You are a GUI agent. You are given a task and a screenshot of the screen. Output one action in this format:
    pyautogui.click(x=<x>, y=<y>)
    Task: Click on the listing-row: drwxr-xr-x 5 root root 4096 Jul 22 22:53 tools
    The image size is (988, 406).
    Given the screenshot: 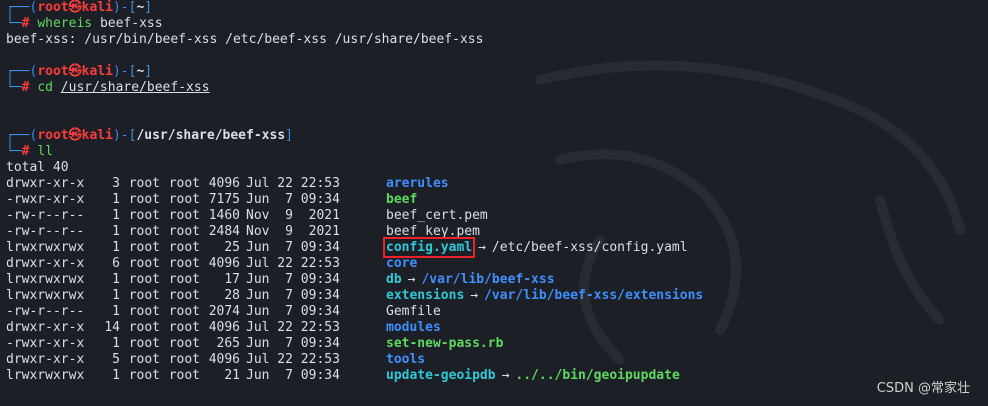 What is the action you would take?
    pyautogui.click(x=496, y=360)
    